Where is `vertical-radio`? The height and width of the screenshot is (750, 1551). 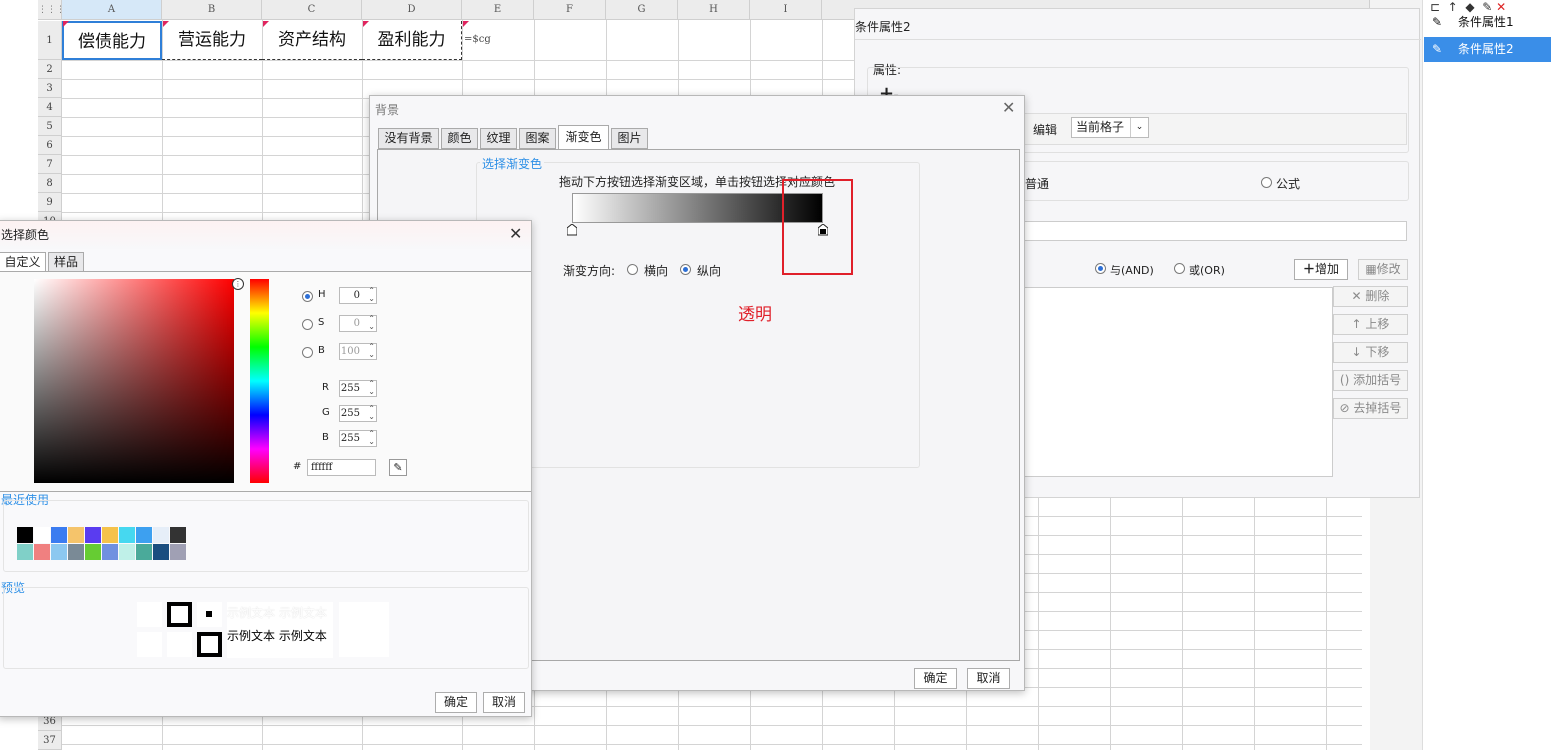 vertical-radio is located at coordinates (685, 269).